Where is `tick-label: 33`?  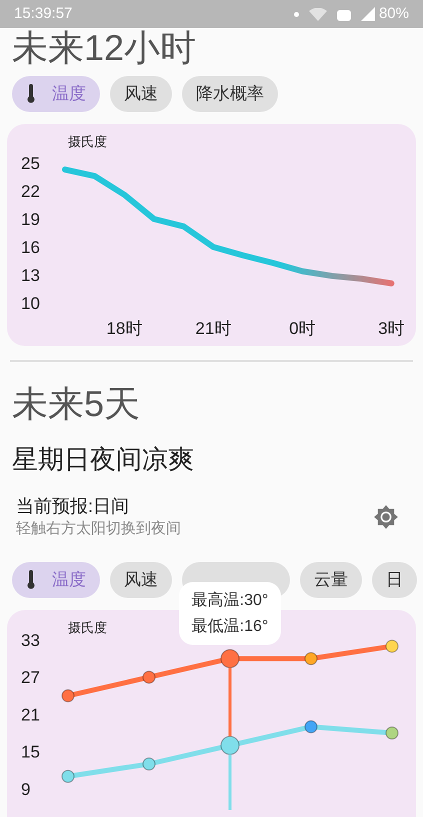
tick-label: 33 is located at coordinates (30, 640).